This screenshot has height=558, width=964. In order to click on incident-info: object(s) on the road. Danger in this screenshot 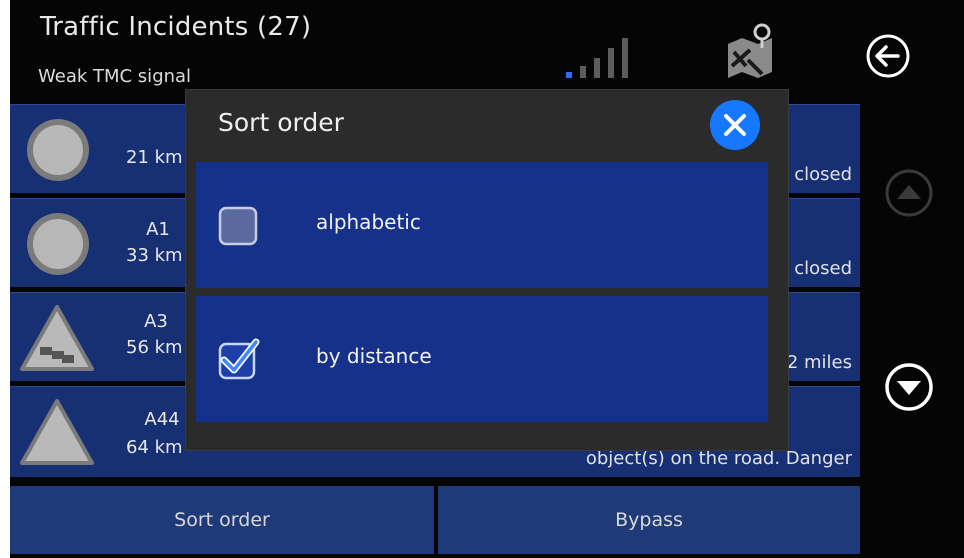, I will do `click(718, 458)`.